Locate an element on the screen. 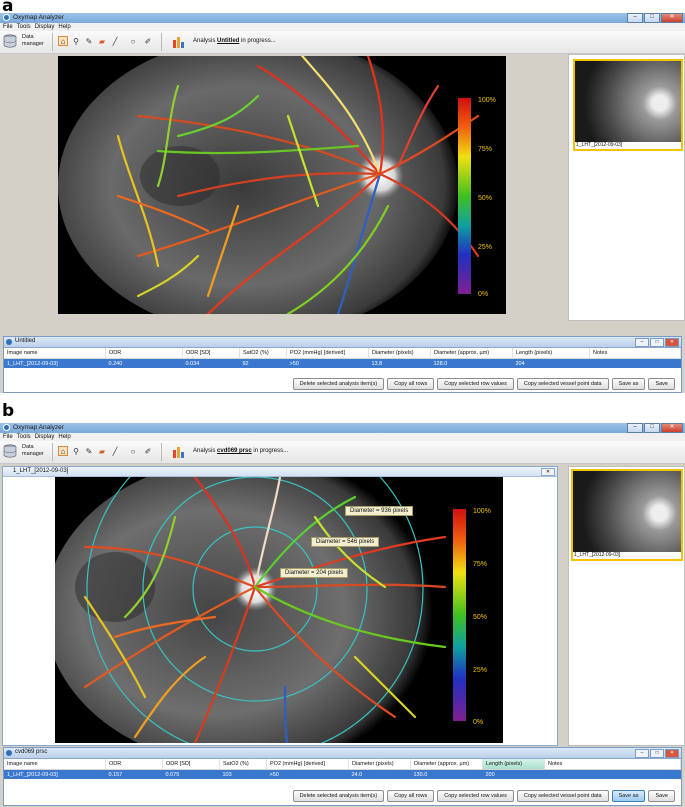 Image resolution: width=685 pixels, height=807 pixels. window-controls: – □ ✕ is located at coordinates (655, 18).